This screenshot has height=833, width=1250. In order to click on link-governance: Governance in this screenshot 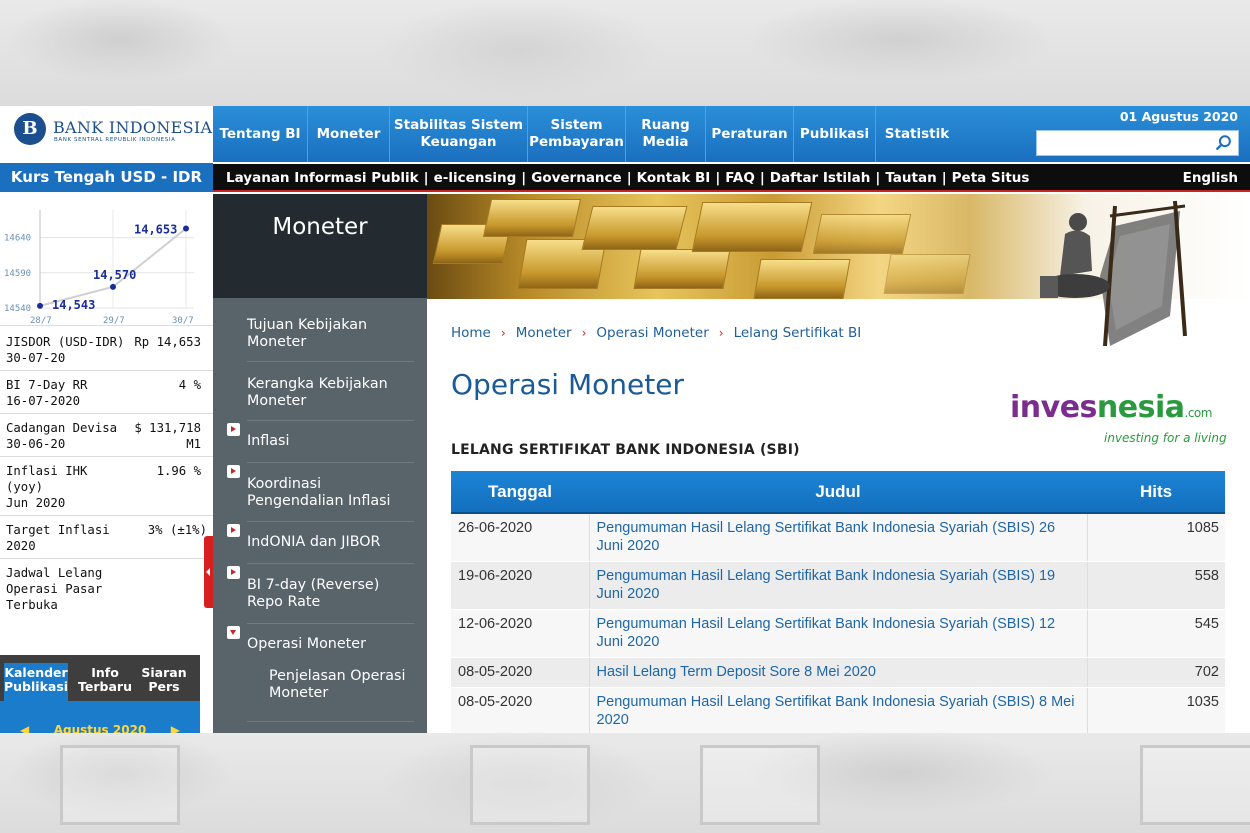, I will do `click(576, 178)`.